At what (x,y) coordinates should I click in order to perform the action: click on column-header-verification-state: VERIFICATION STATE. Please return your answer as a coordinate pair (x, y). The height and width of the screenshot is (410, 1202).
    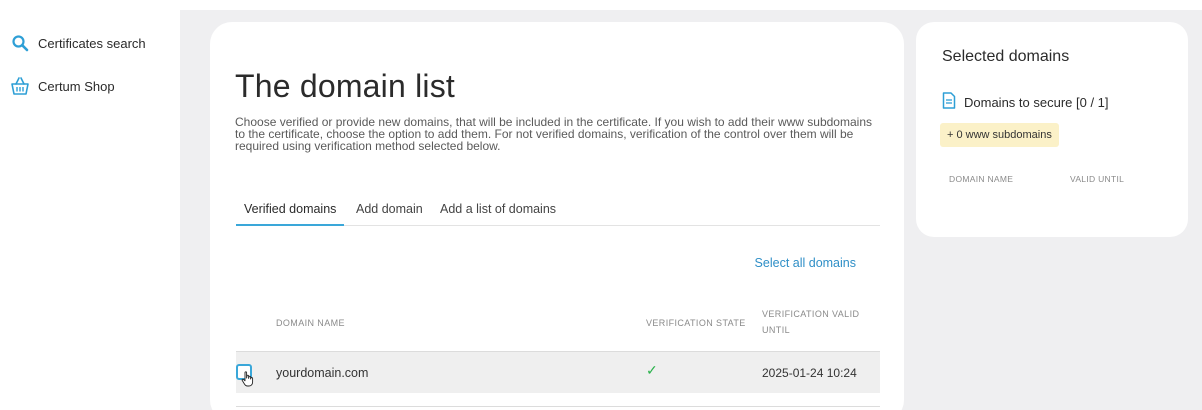
    Looking at the image, I should click on (696, 323).